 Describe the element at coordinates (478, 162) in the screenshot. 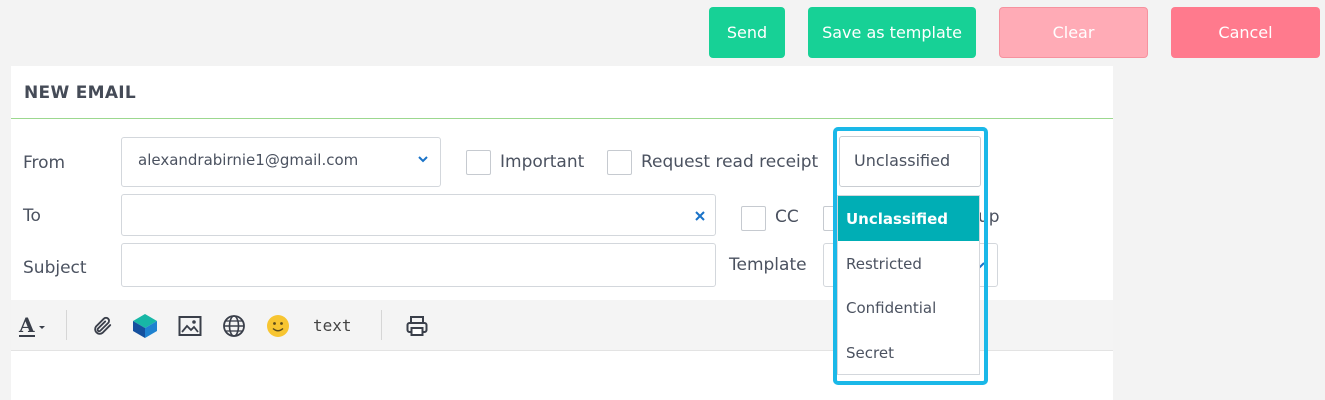

I see `important-checkbox` at that location.